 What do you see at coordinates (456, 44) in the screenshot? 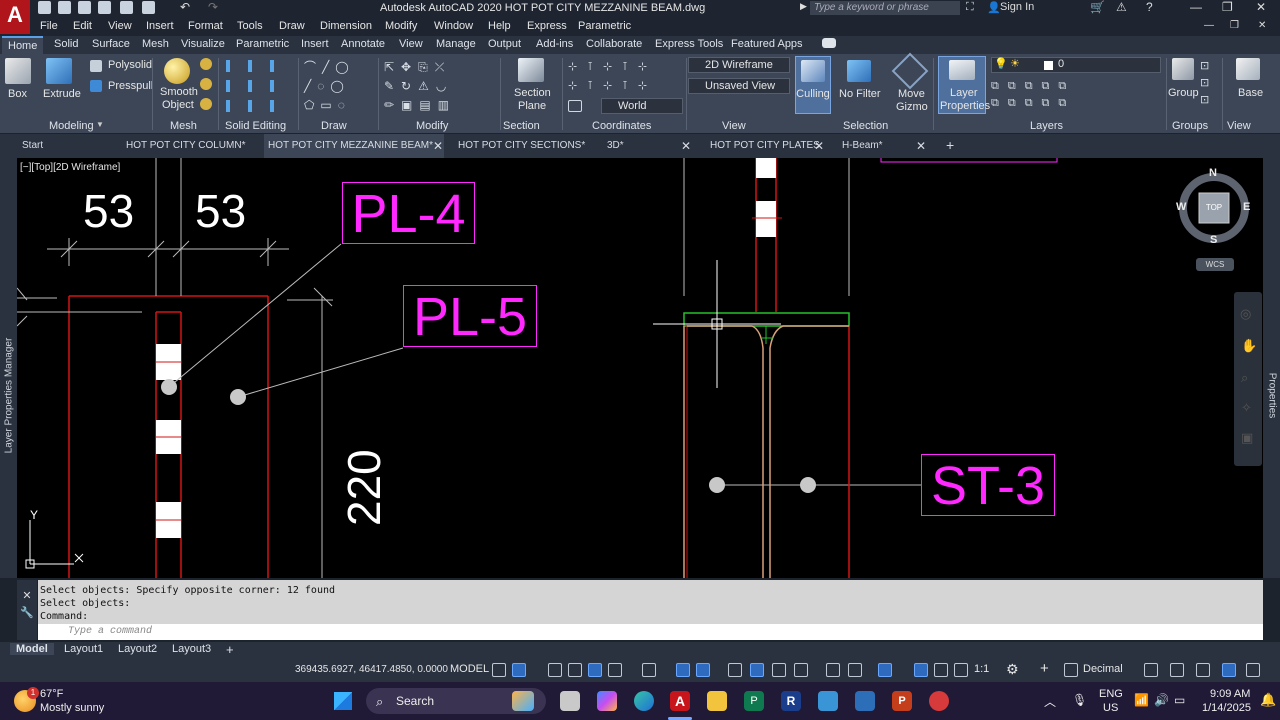
I see `ribbon-tab-manage: Manage` at bounding box center [456, 44].